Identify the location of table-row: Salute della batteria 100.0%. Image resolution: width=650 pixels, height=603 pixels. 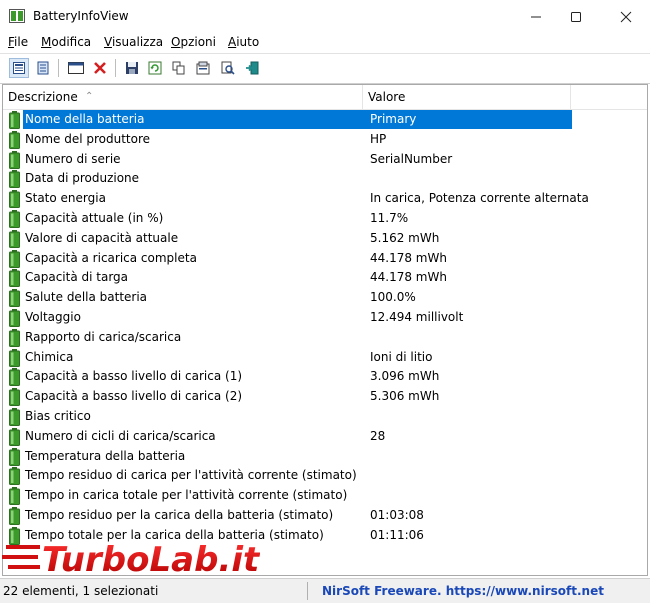
(288, 298).